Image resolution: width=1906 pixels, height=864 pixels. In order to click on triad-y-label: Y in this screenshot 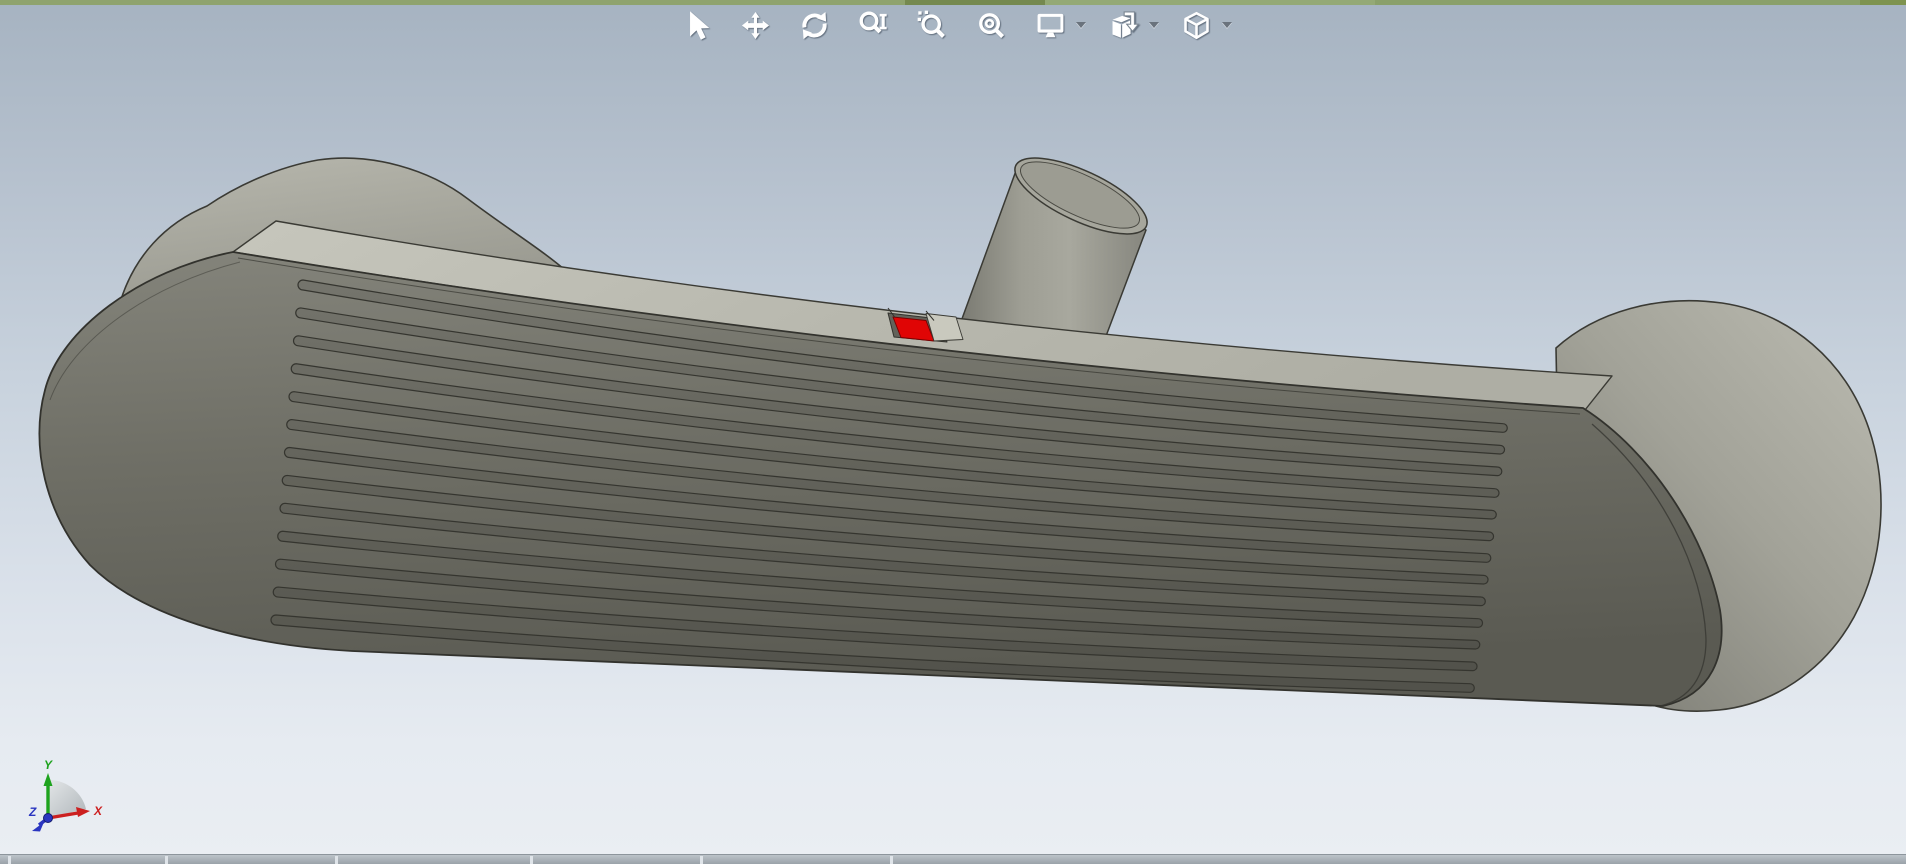, I will do `click(48, 765)`.